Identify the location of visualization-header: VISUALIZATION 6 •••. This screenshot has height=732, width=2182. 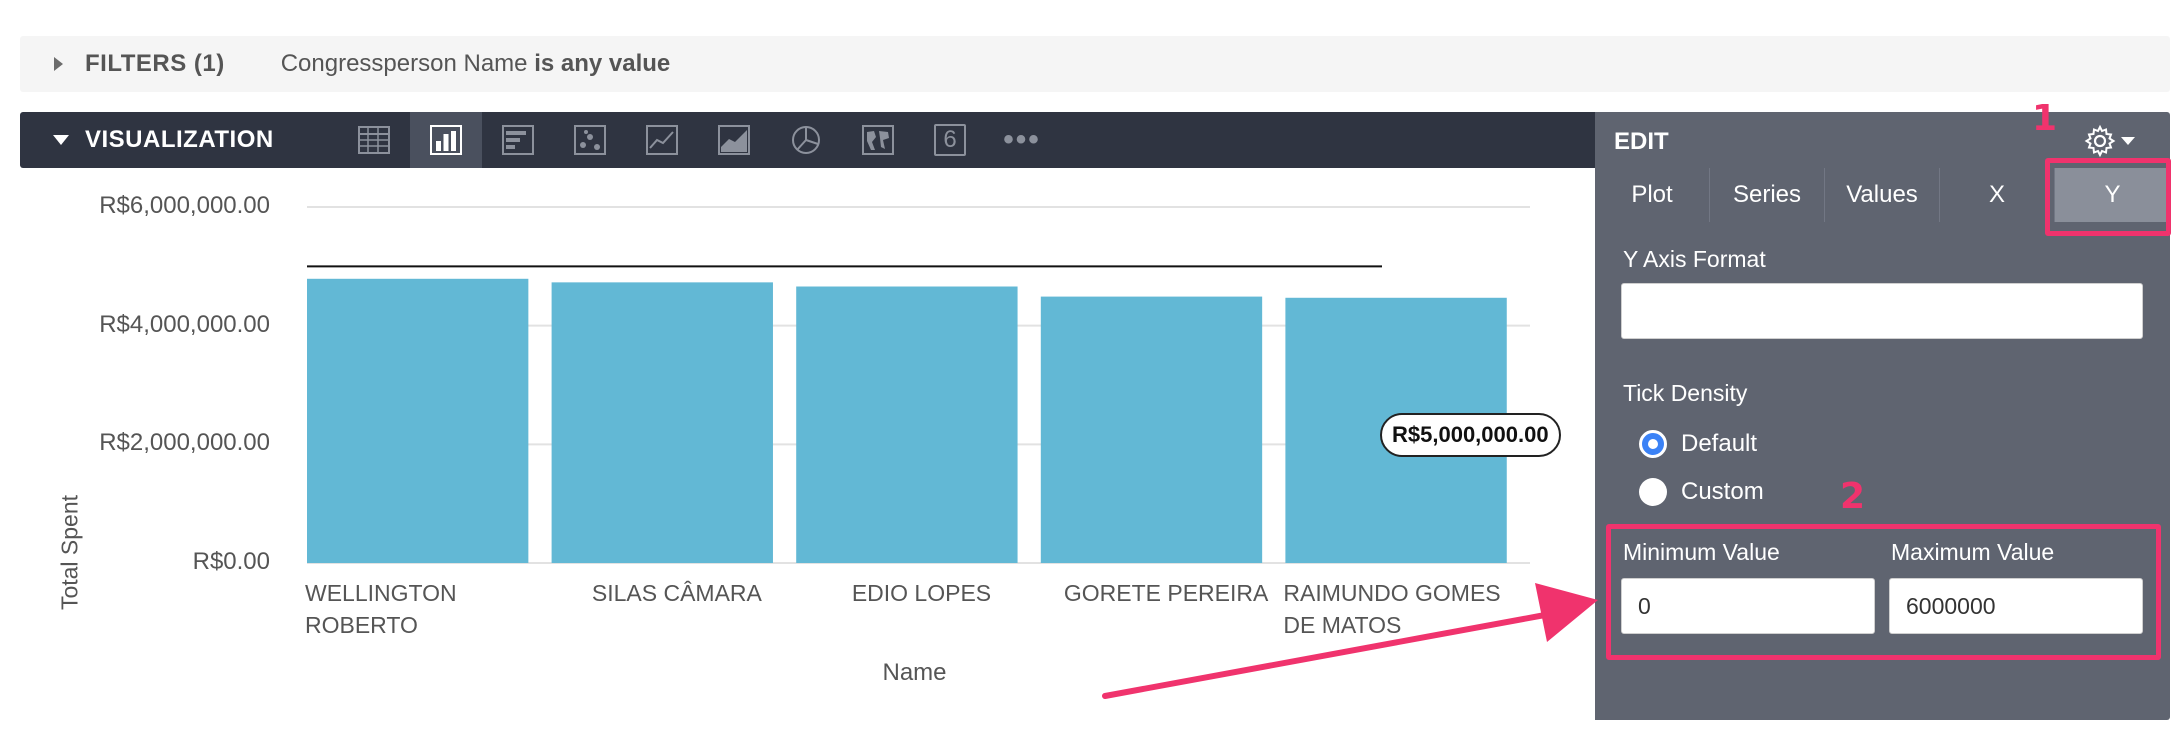
(807, 140).